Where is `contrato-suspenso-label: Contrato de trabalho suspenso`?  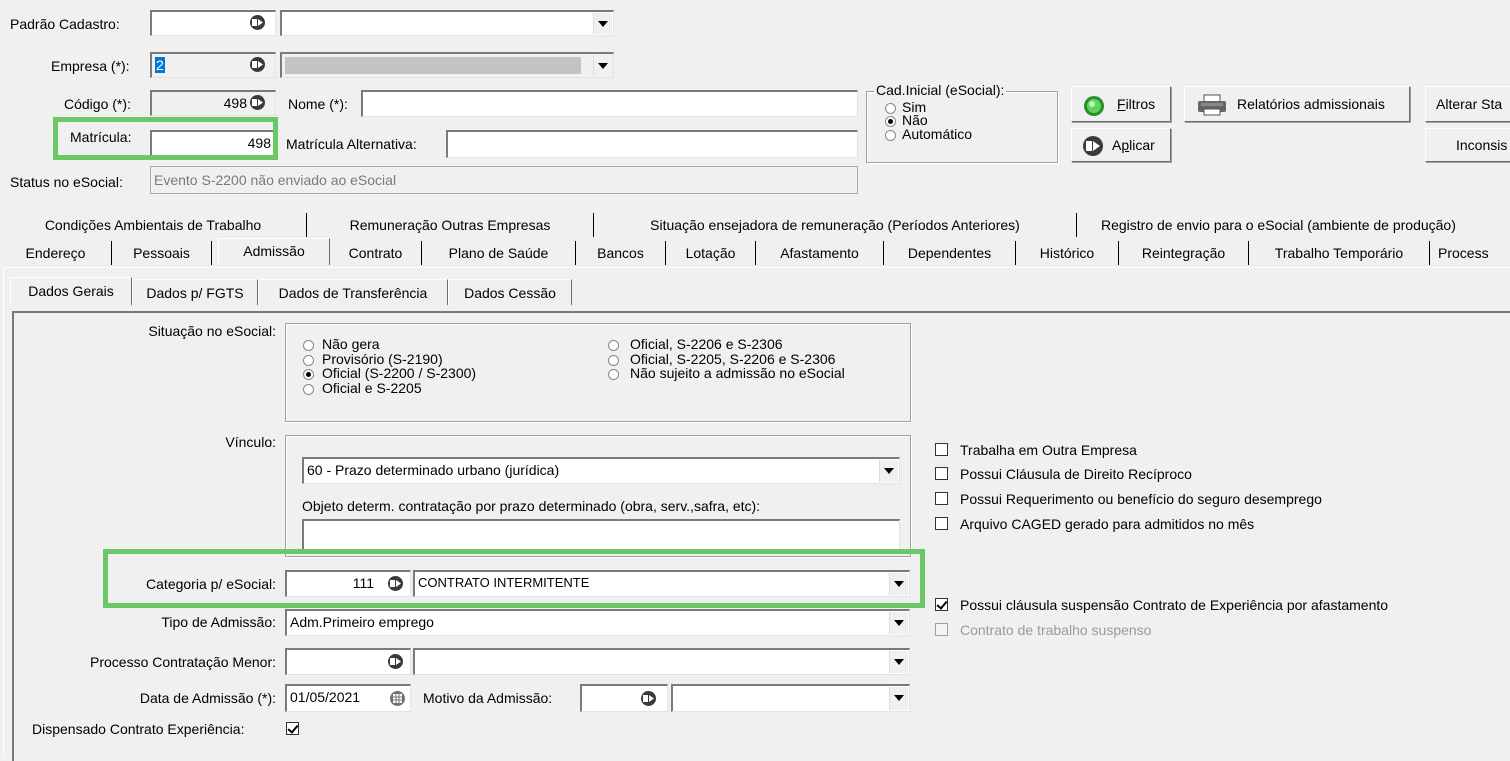
contrato-suspenso-label: Contrato de trabalho suspenso is located at coordinates (1056, 630).